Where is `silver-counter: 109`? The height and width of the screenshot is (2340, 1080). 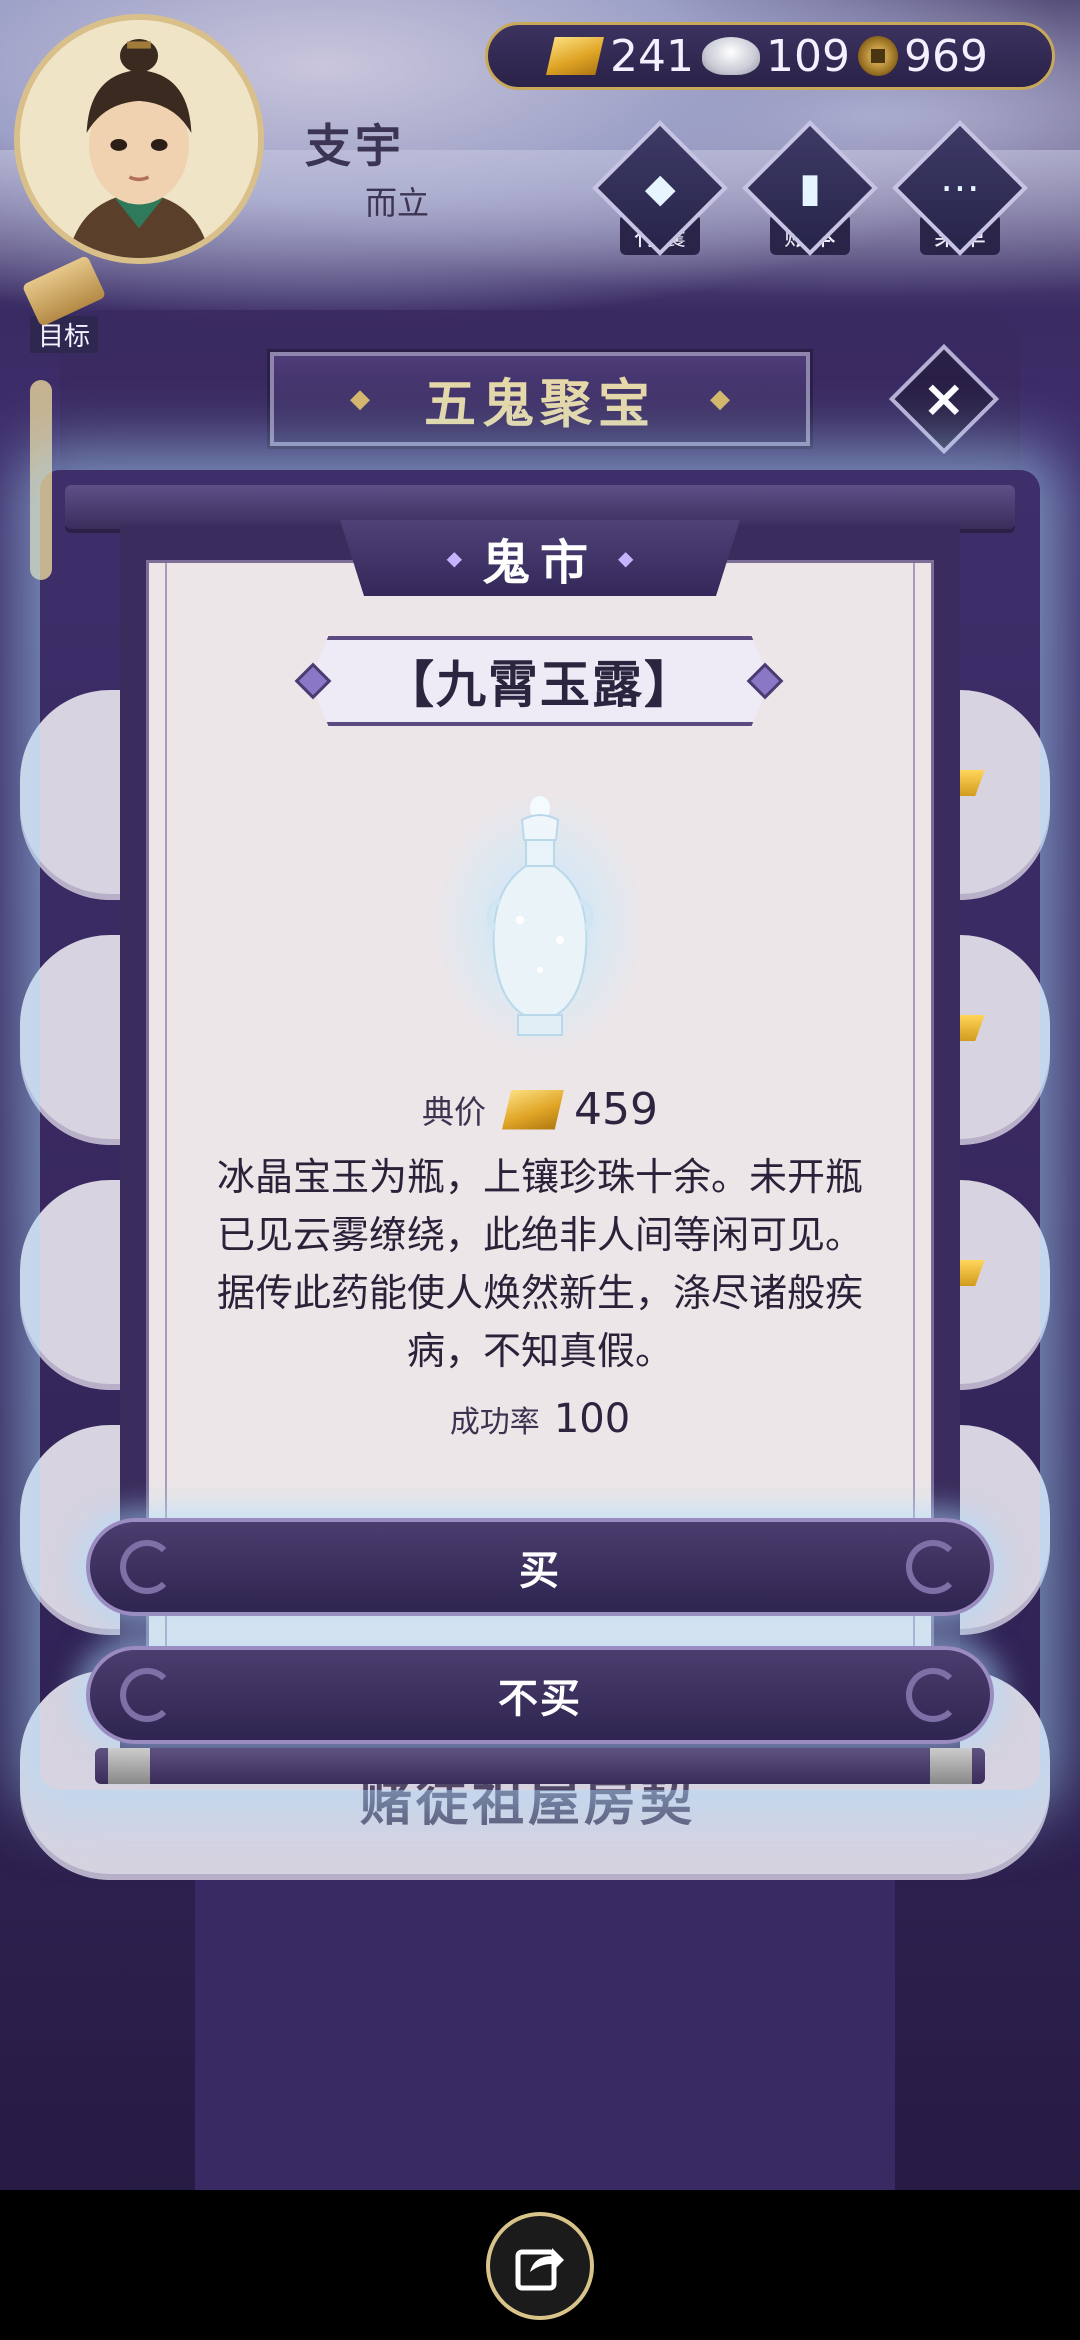
silver-counter: 109 is located at coordinates (775, 56).